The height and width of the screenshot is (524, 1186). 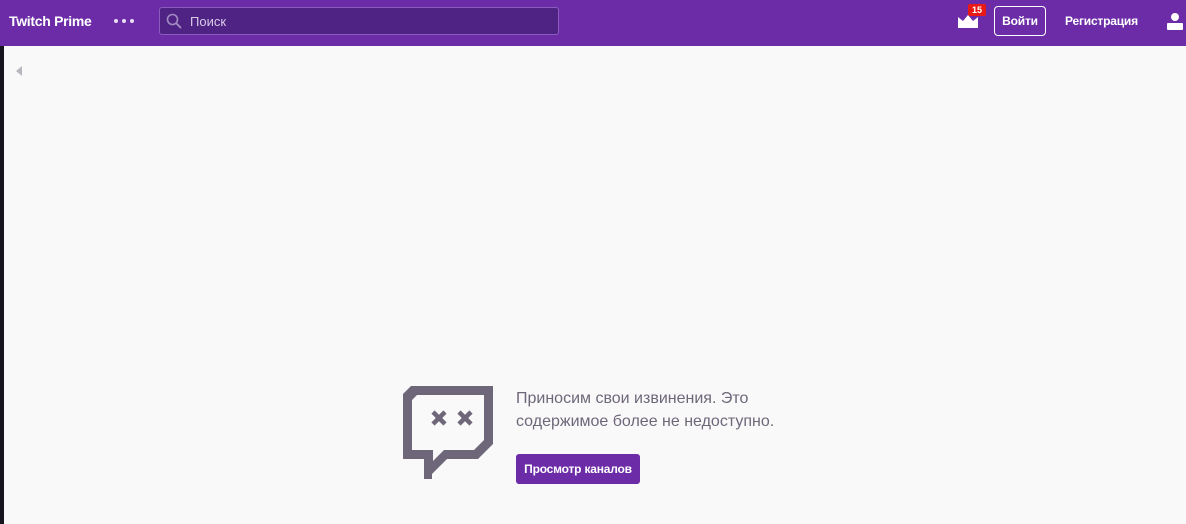 I want to click on crown-icon, so click(x=968, y=21).